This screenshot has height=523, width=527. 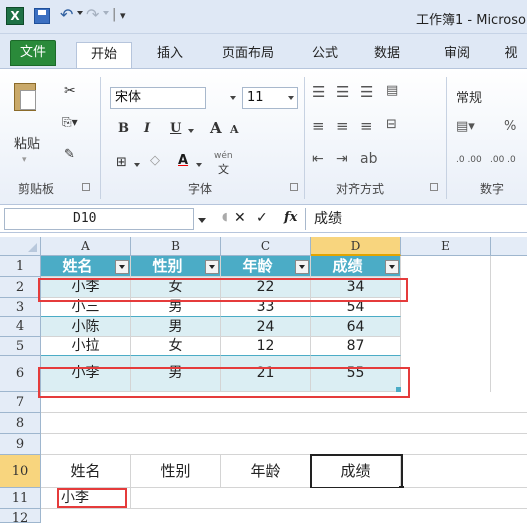 What do you see at coordinates (511, 55) in the screenshot?
I see `tab-view: 视` at bounding box center [511, 55].